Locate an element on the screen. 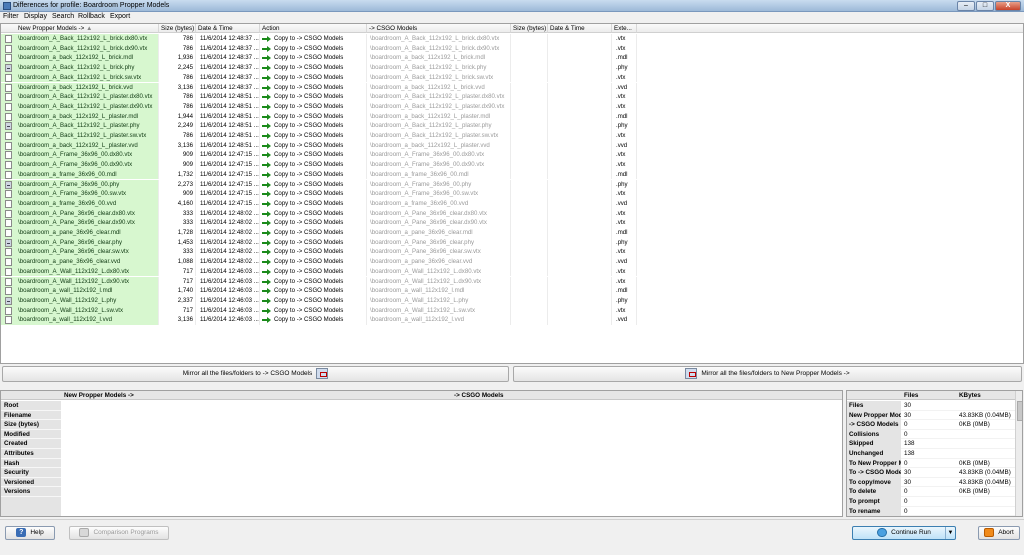  extension-cell-text: .vtx is located at coordinates (621, 252).